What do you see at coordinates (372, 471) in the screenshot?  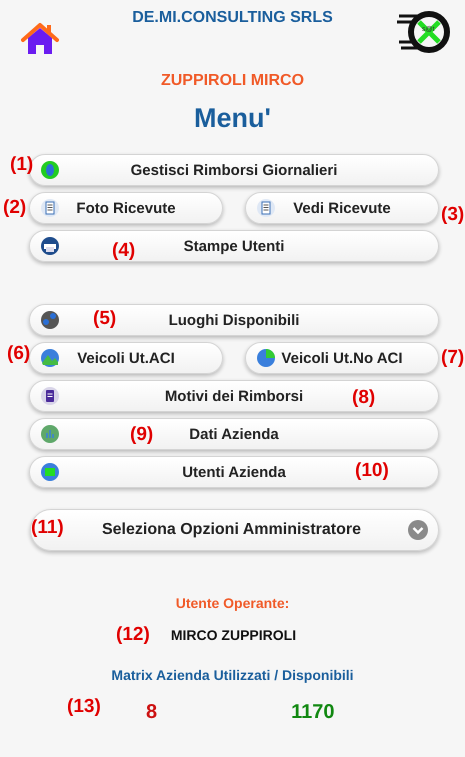 I see `annotation-label: (10)` at bounding box center [372, 471].